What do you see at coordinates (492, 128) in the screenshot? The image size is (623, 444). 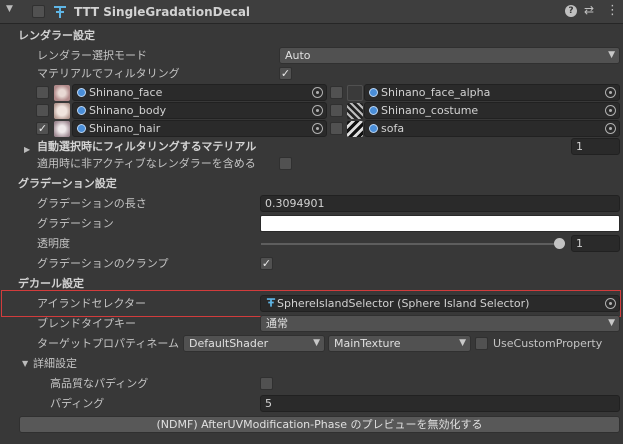 I see `material-field-sofa: sofa` at bounding box center [492, 128].